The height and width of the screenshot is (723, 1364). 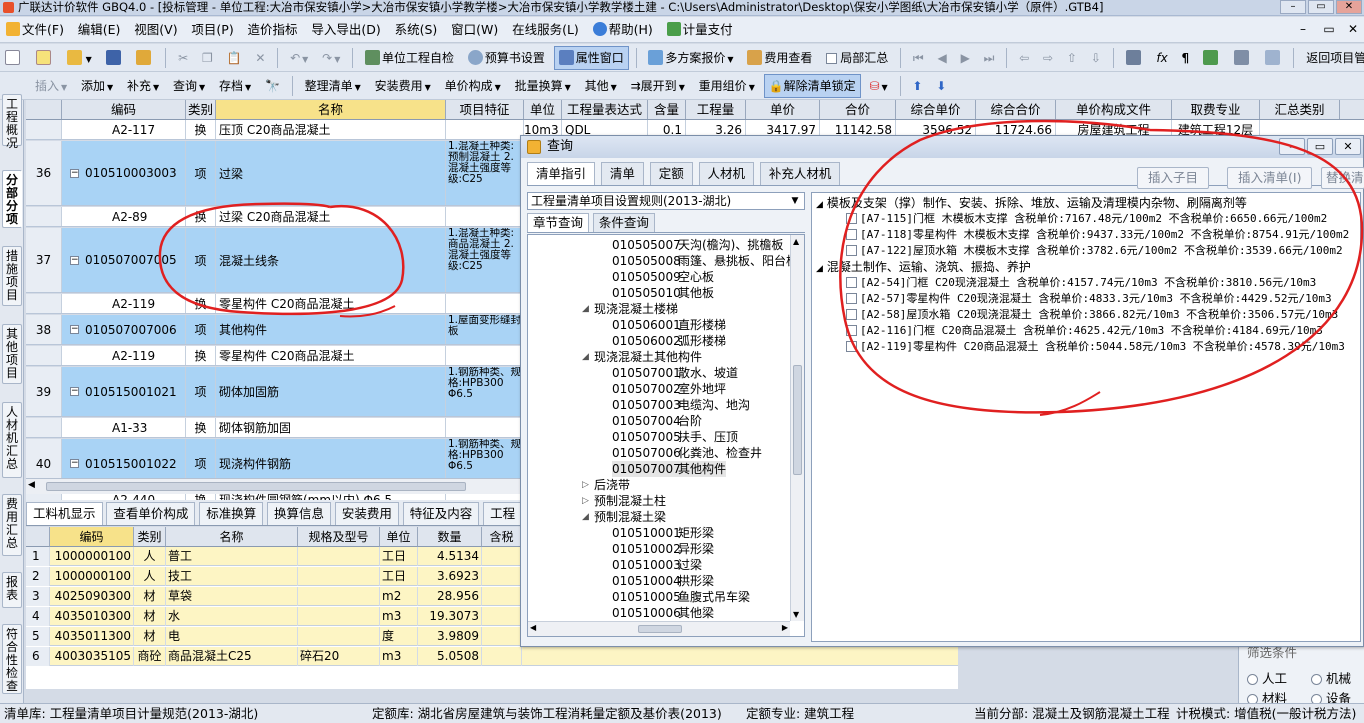 What do you see at coordinates (154, 30) in the screenshot?
I see `menu-view: 视图(V)` at bounding box center [154, 30].